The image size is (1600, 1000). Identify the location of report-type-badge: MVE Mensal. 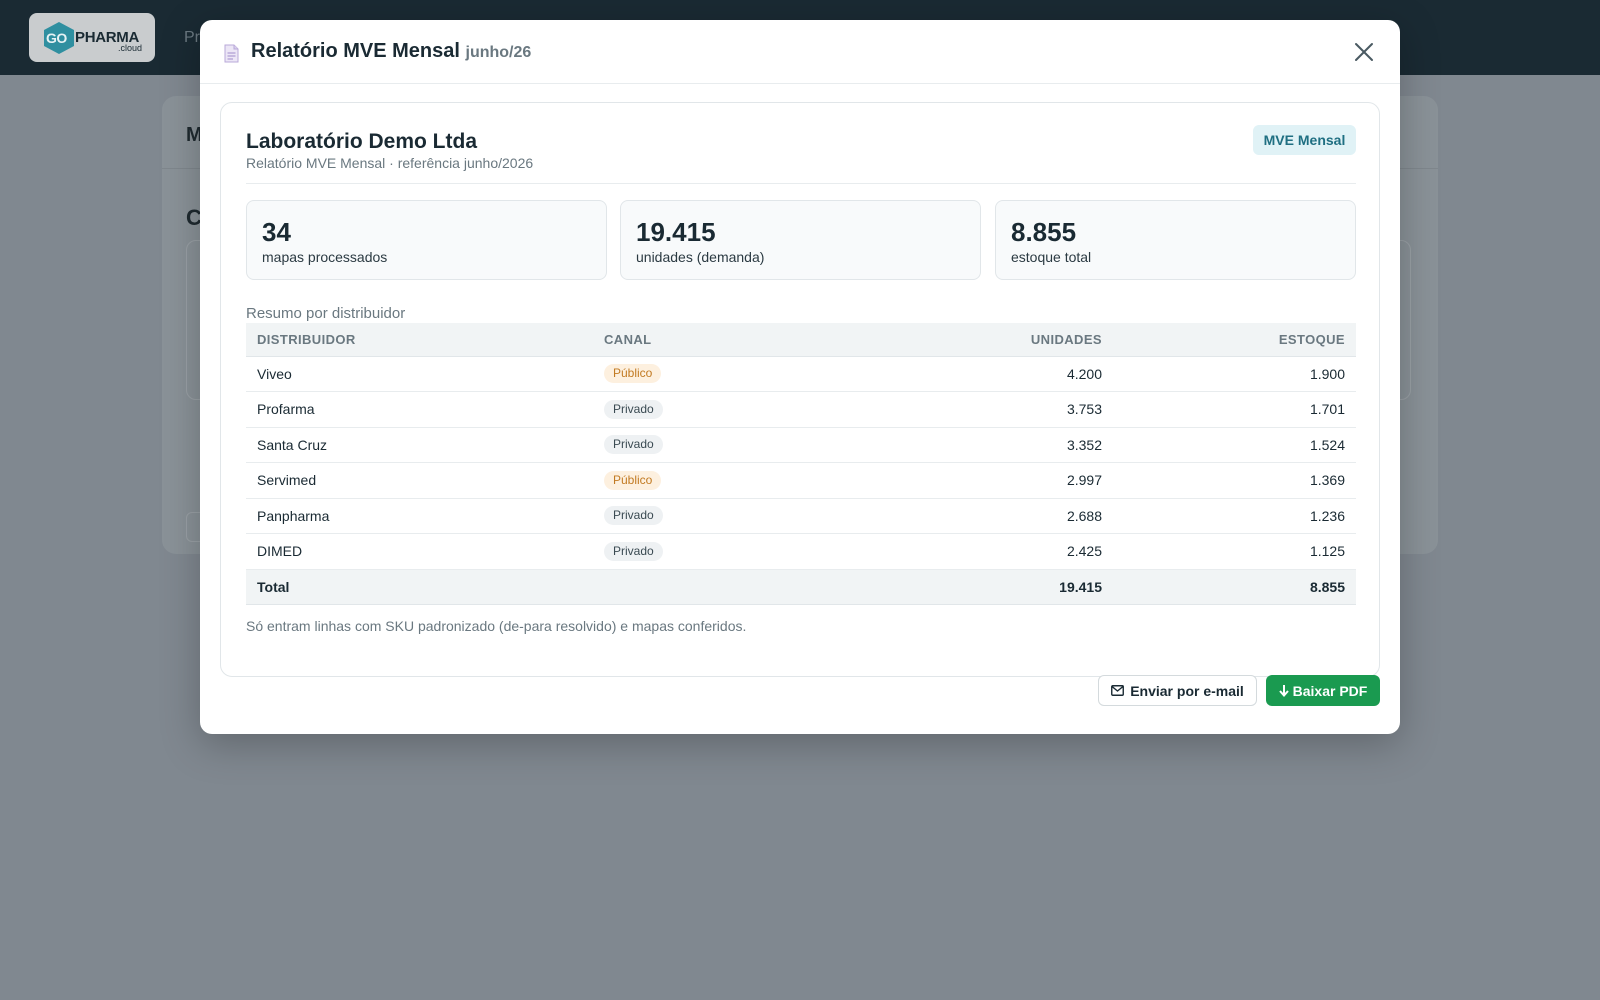
(1304, 140).